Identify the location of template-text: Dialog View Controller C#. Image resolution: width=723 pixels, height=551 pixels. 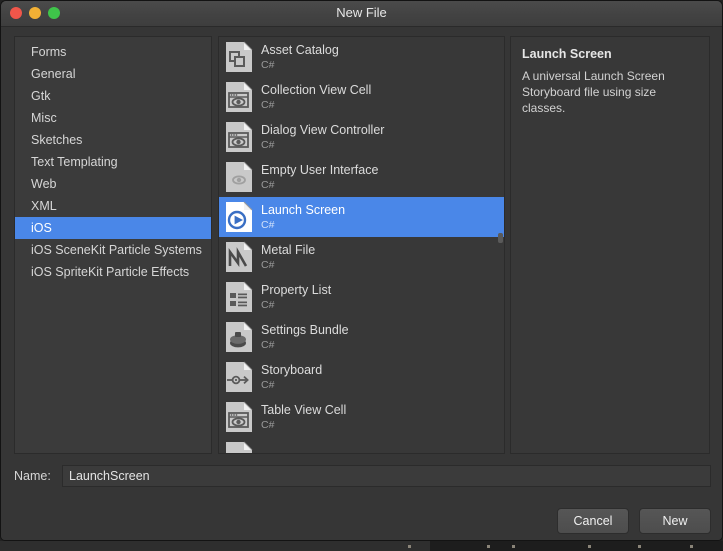
(322, 136).